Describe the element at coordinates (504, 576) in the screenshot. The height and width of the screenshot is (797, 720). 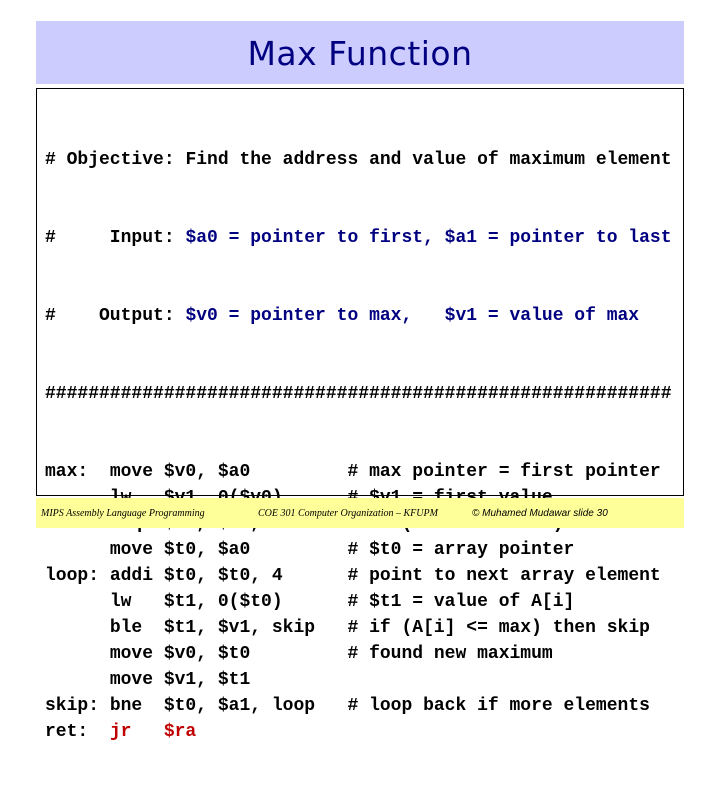
I see `code-comment: # point to next array element` at that location.